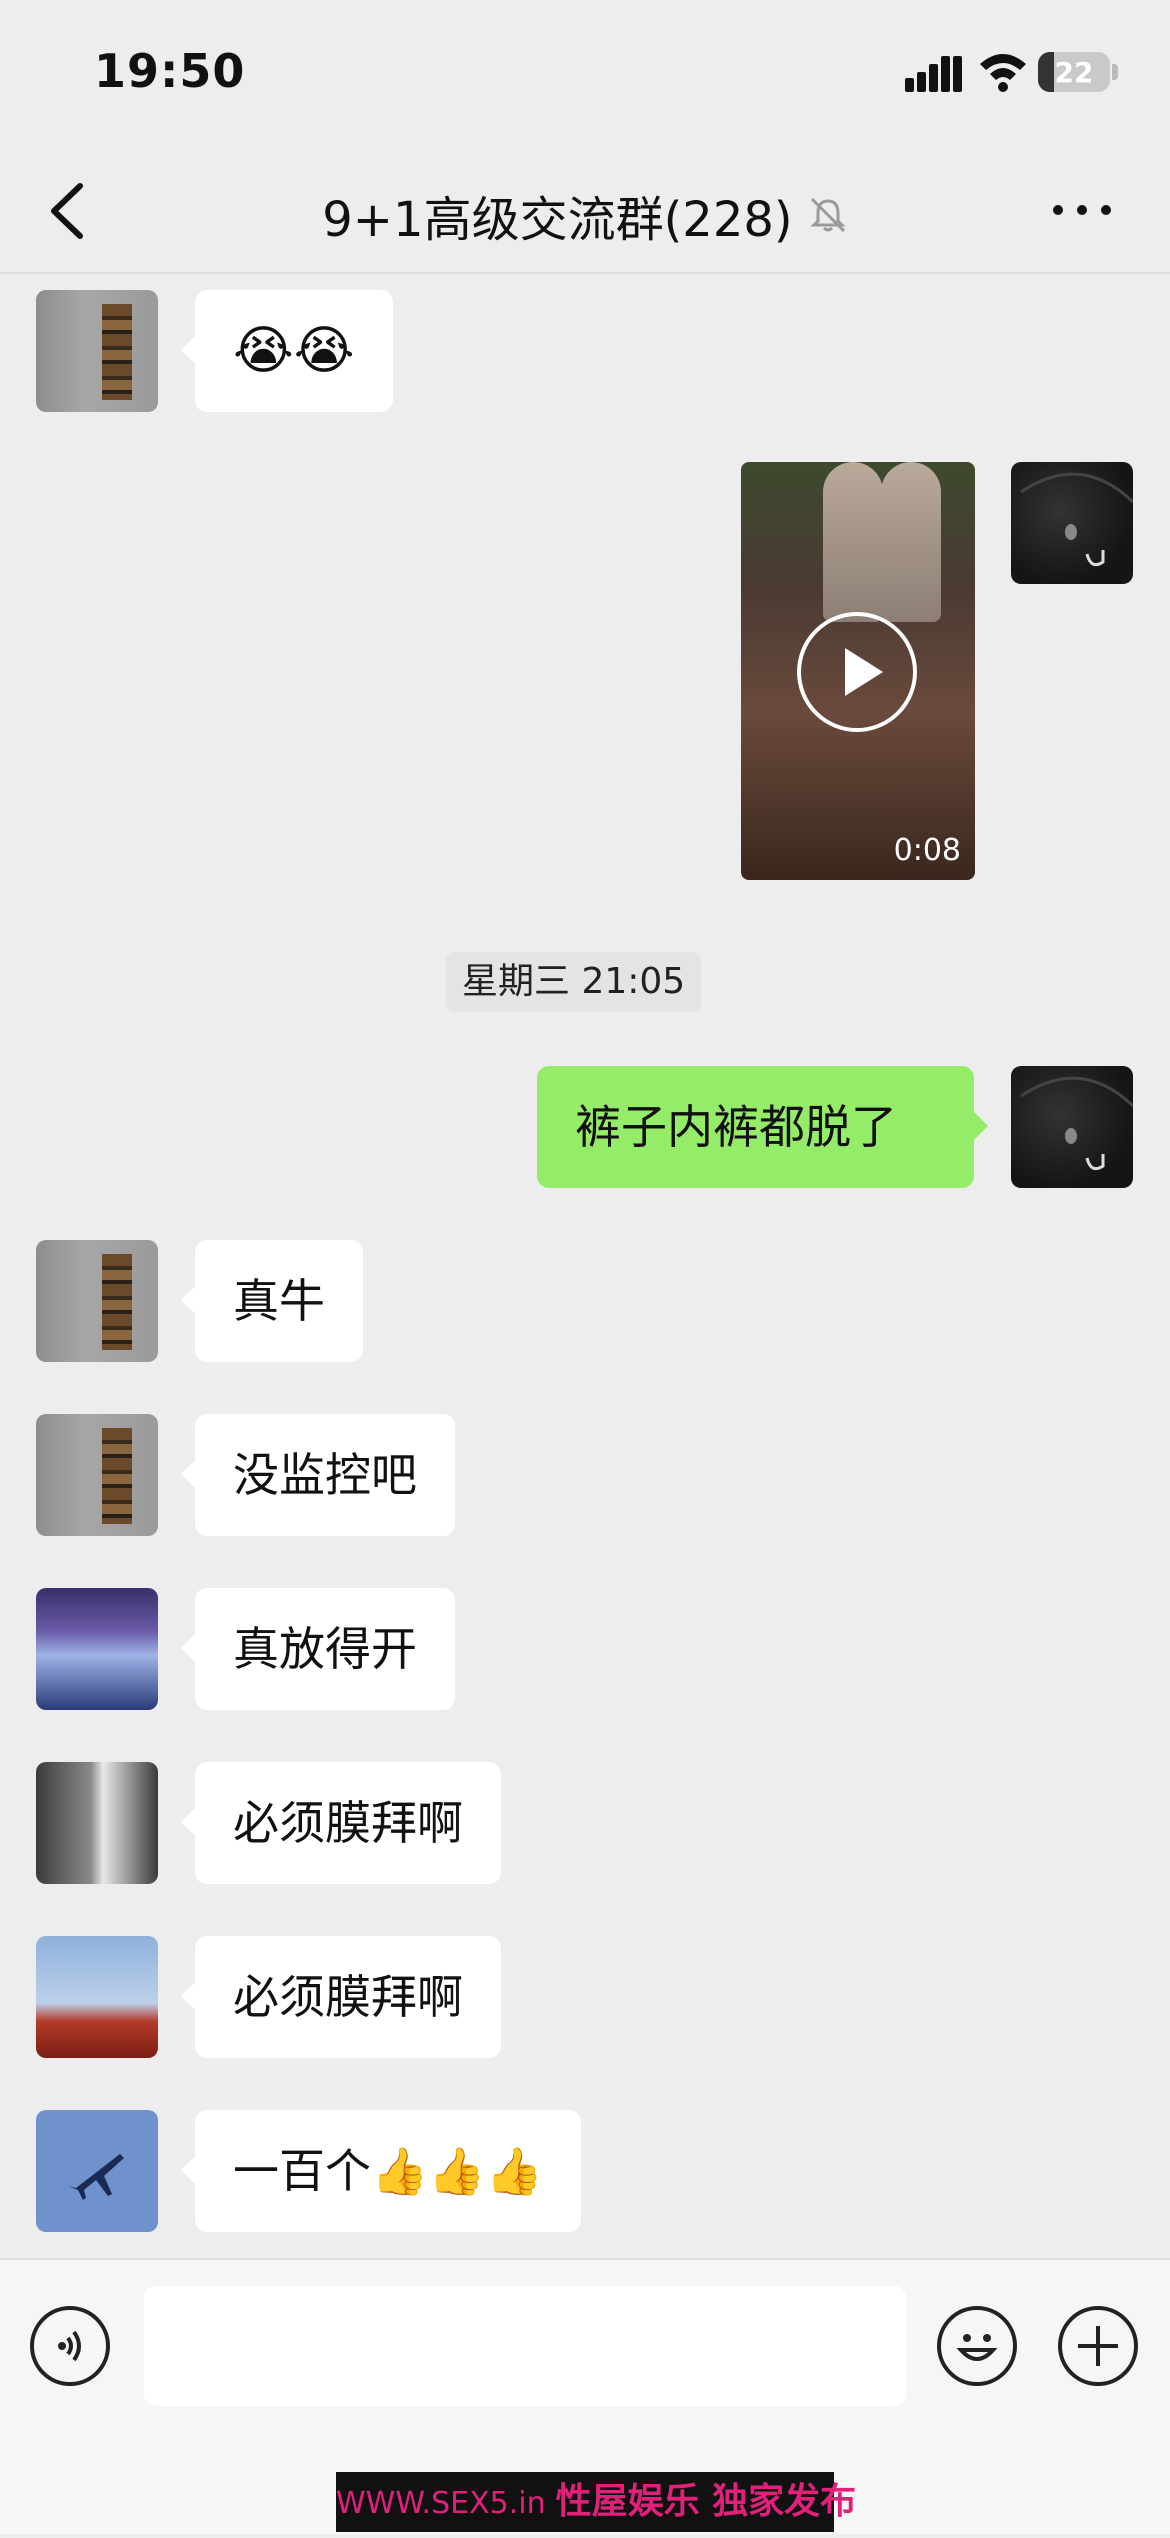  I want to click on message-bubble-incoming: 真牛, so click(272, 1301).